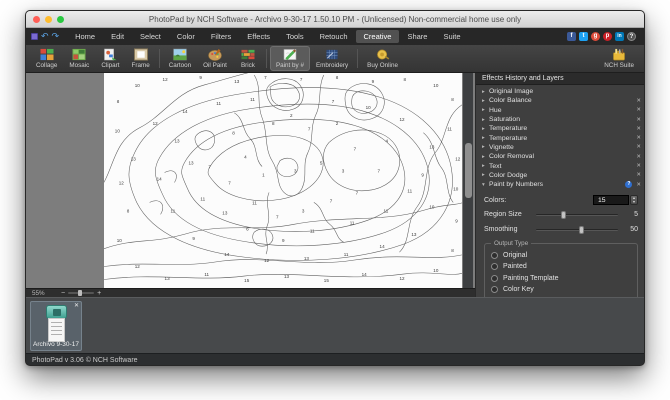 This screenshot has width=670, height=400. I want to click on mosaic-button: Mosaic, so click(79, 58).